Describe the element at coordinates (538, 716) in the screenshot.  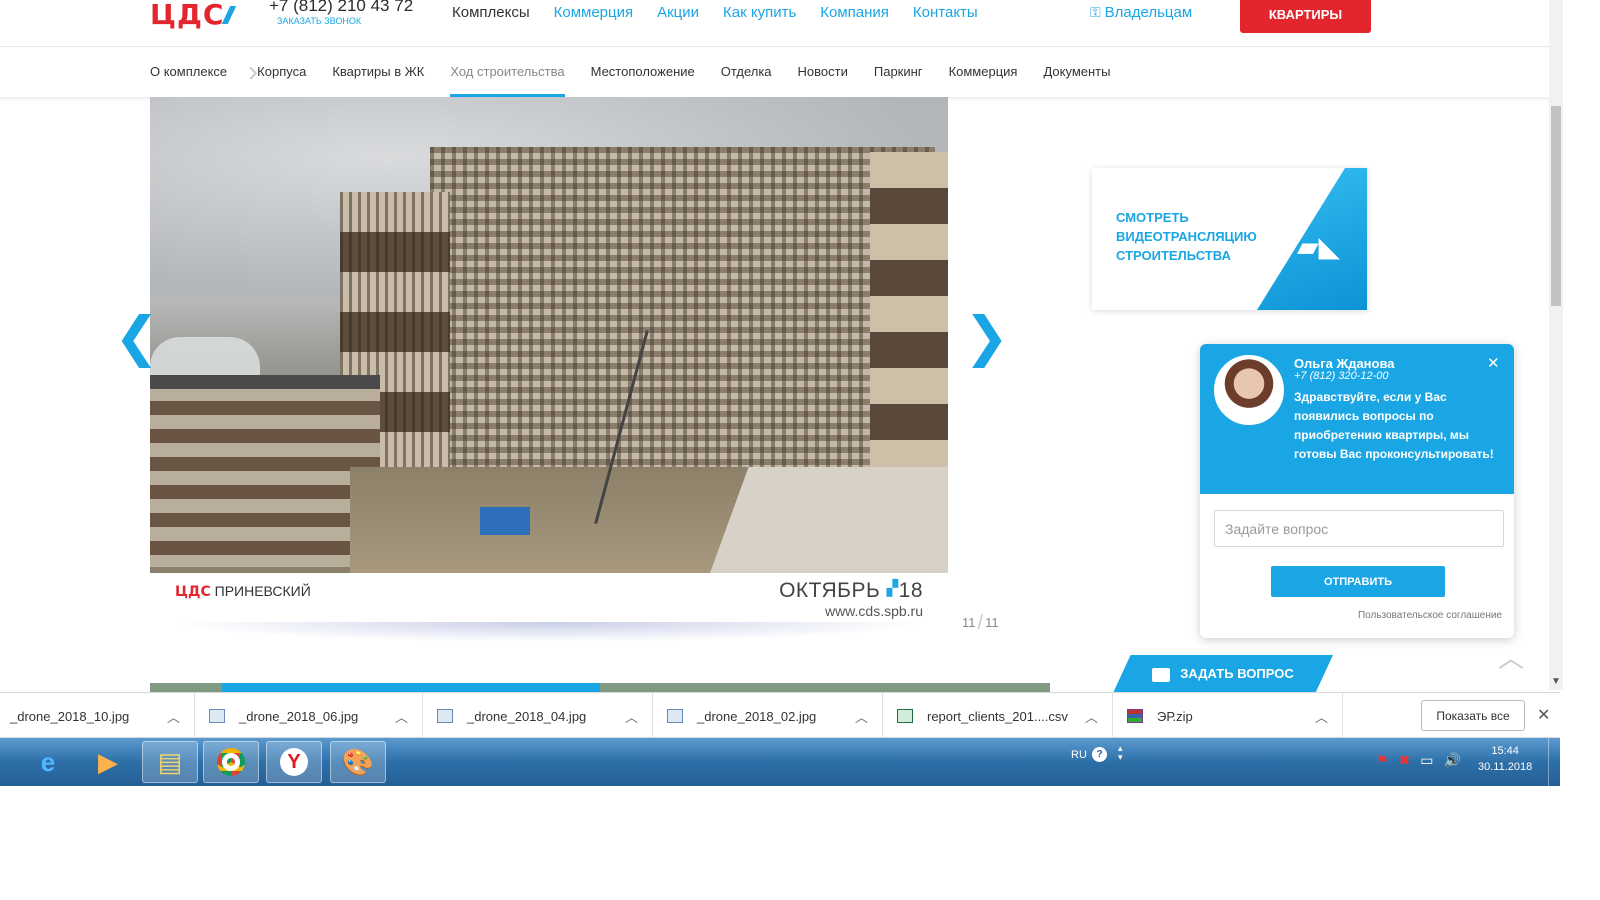
I see `download-item: _drone_2018_04.jpg ︿` at that location.